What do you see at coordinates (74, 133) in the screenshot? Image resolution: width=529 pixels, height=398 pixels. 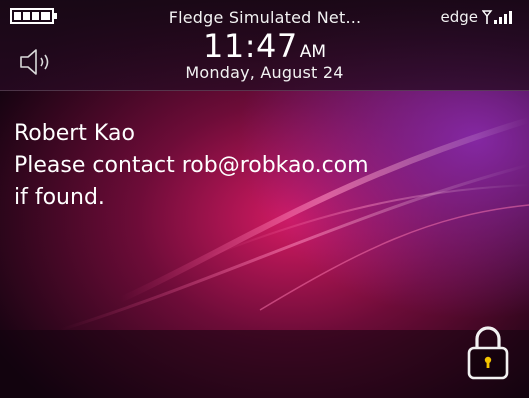 I see `owner-name: Robert Kao` at bounding box center [74, 133].